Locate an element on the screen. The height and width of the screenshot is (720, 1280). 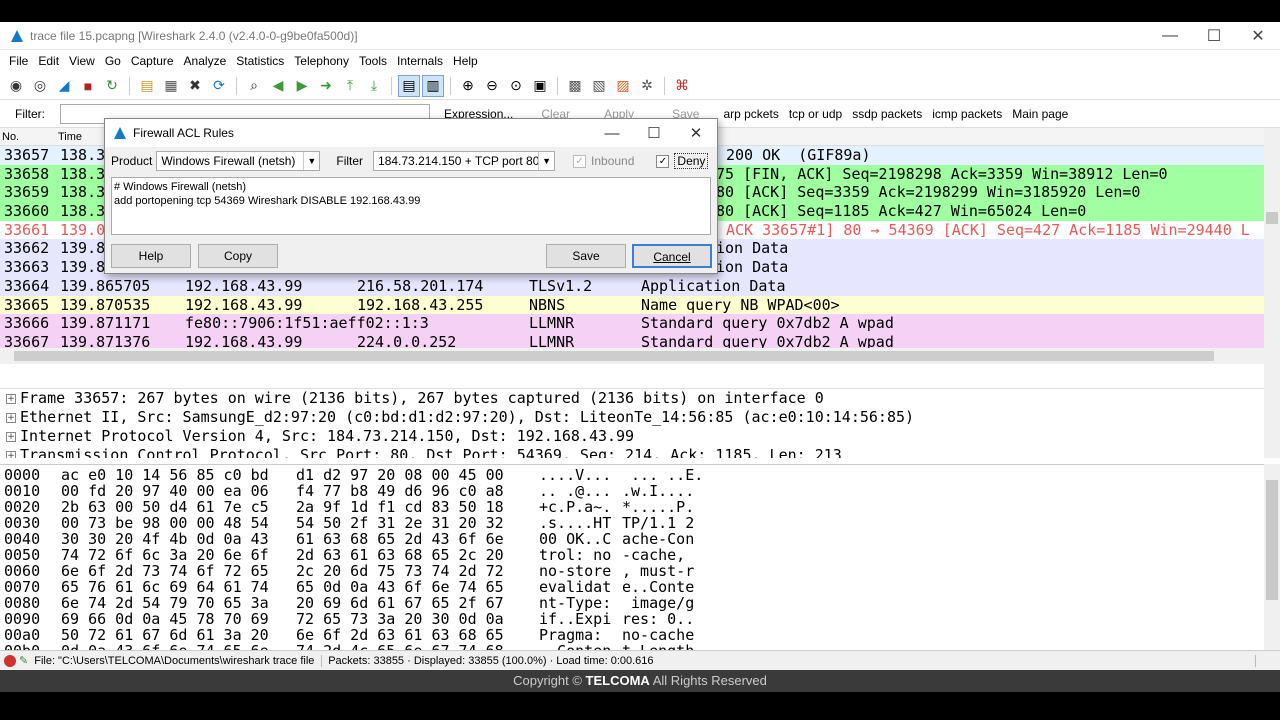
zoom-out-icon: ⊖ is located at coordinates (492, 86).